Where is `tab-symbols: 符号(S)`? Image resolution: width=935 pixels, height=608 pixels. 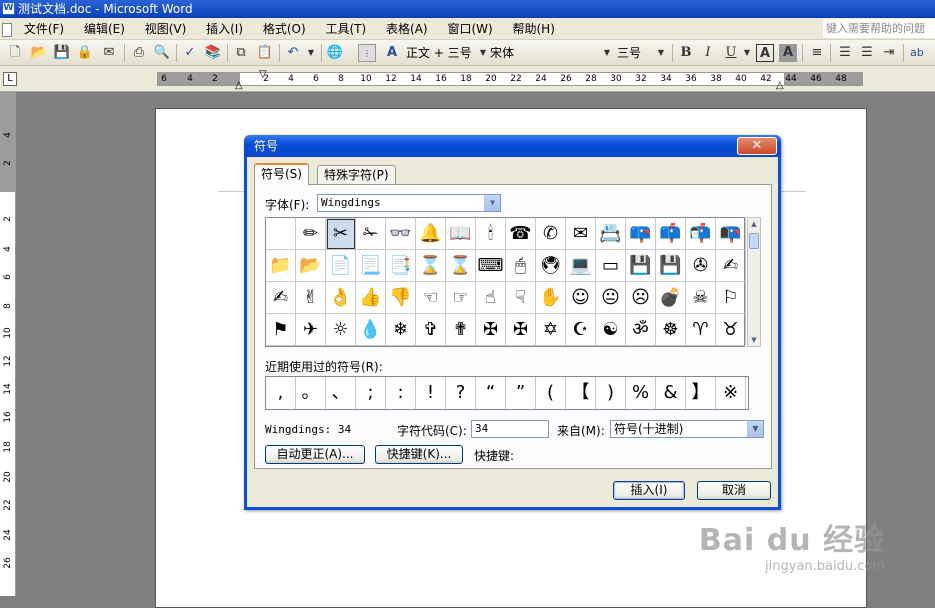 tab-symbols: 符号(S) is located at coordinates (281, 174).